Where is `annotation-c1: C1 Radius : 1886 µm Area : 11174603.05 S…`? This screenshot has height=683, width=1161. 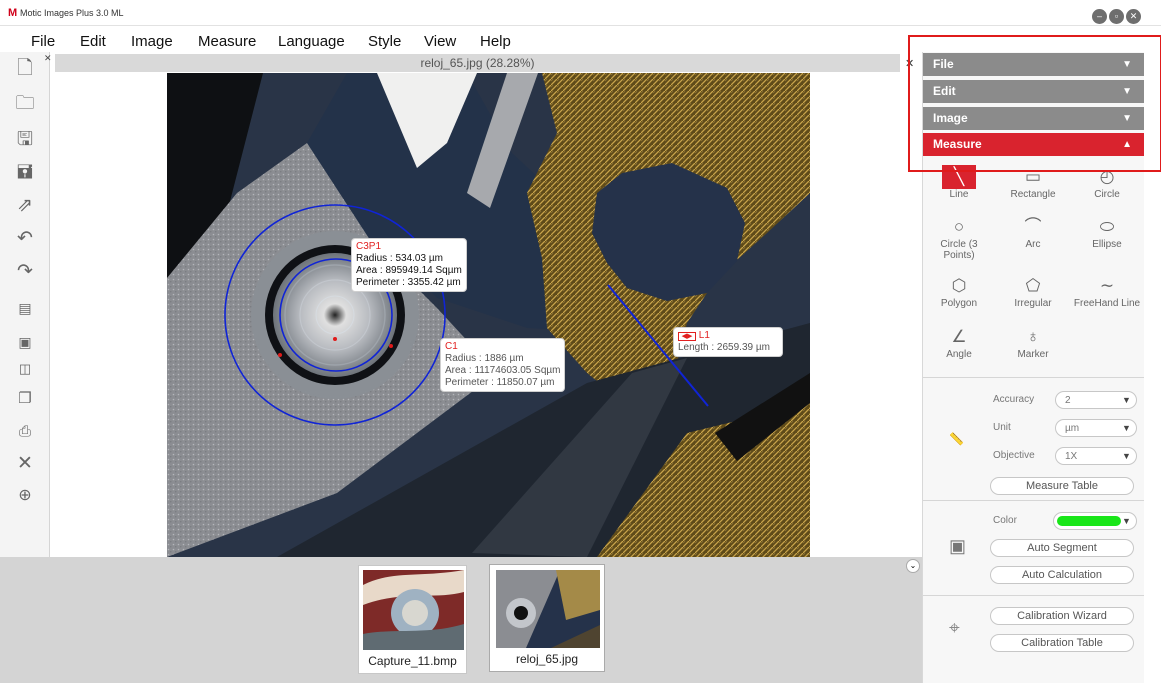
annotation-c1: C1 Radius : 1886 µm Area : 11174603.05 S… is located at coordinates (503, 365).